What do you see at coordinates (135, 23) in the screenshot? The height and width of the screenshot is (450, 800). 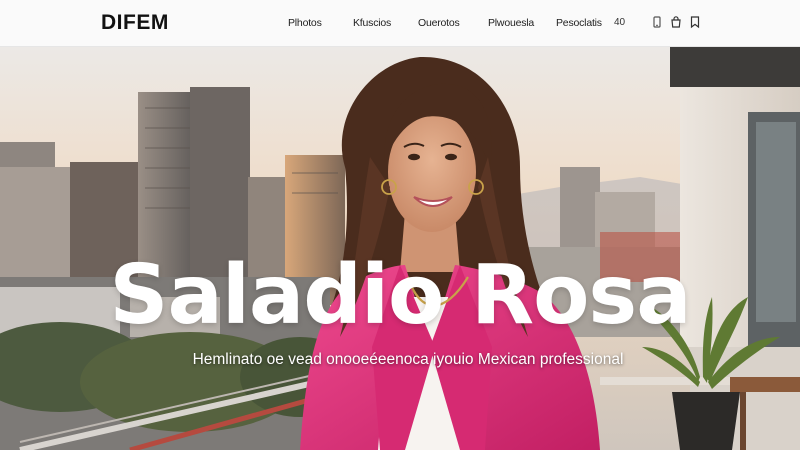 I see `site-logo: DIFEM` at bounding box center [135, 23].